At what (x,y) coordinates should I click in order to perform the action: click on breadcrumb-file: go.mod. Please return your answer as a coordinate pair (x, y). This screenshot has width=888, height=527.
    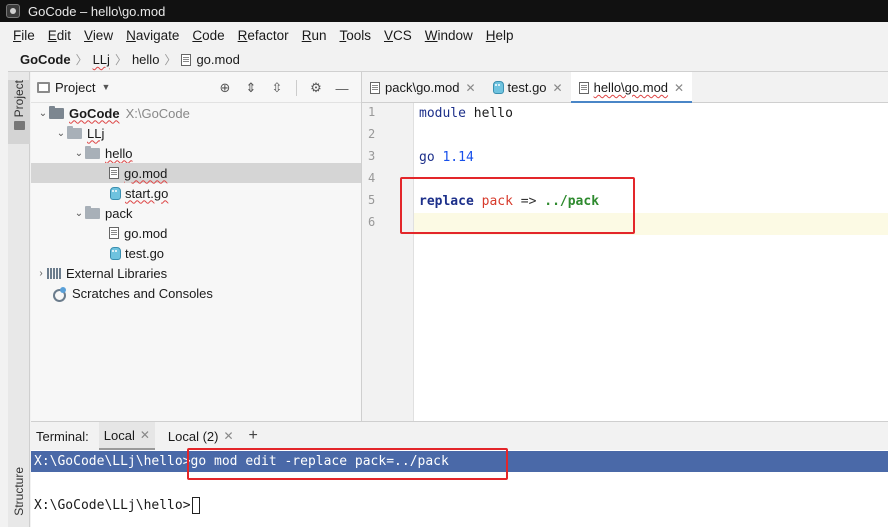
    Looking at the image, I should click on (210, 59).